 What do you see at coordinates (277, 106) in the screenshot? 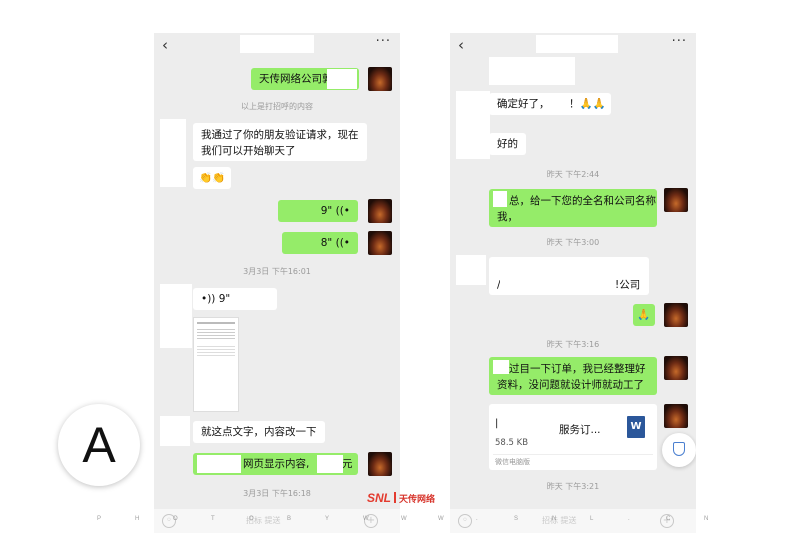
I see `system-notice: 以上是打招呼的内容` at bounding box center [277, 106].